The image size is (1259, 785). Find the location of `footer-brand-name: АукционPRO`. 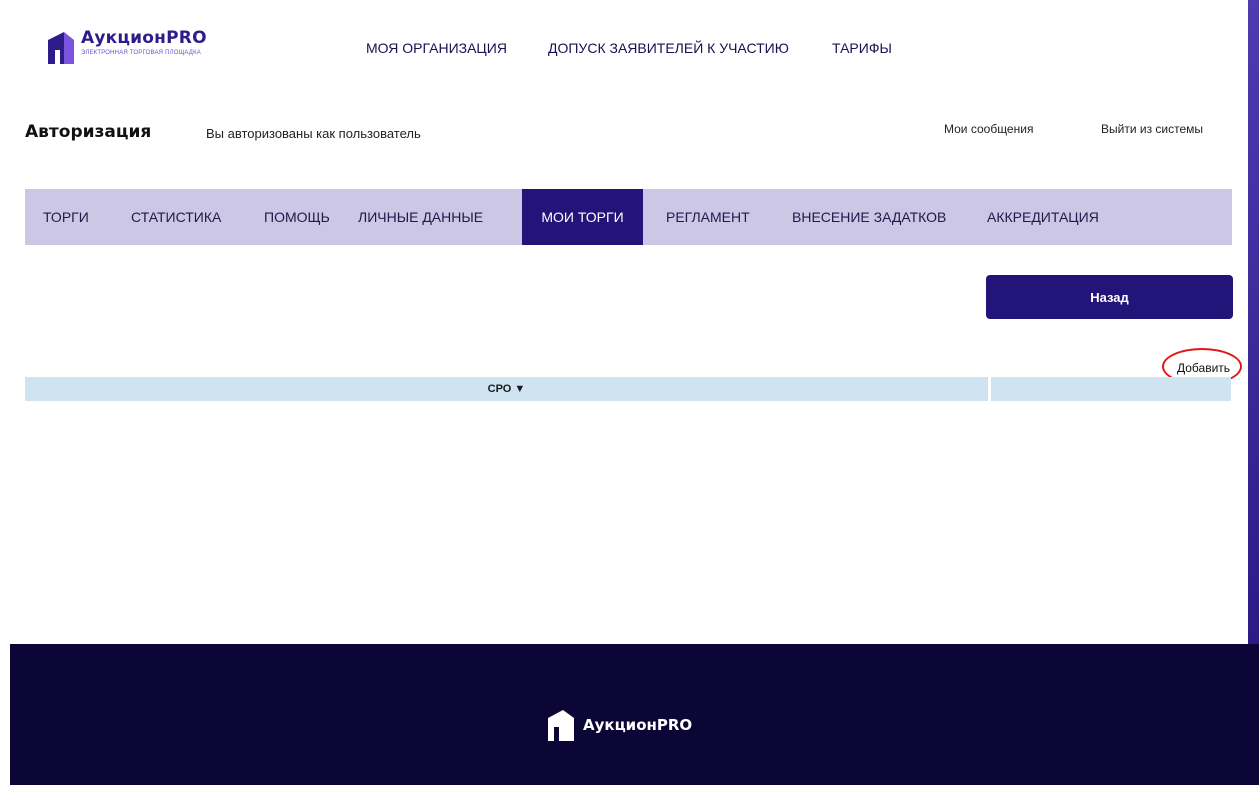

footer-brand-name: АукционPRO is located at coordinates (638, 725).